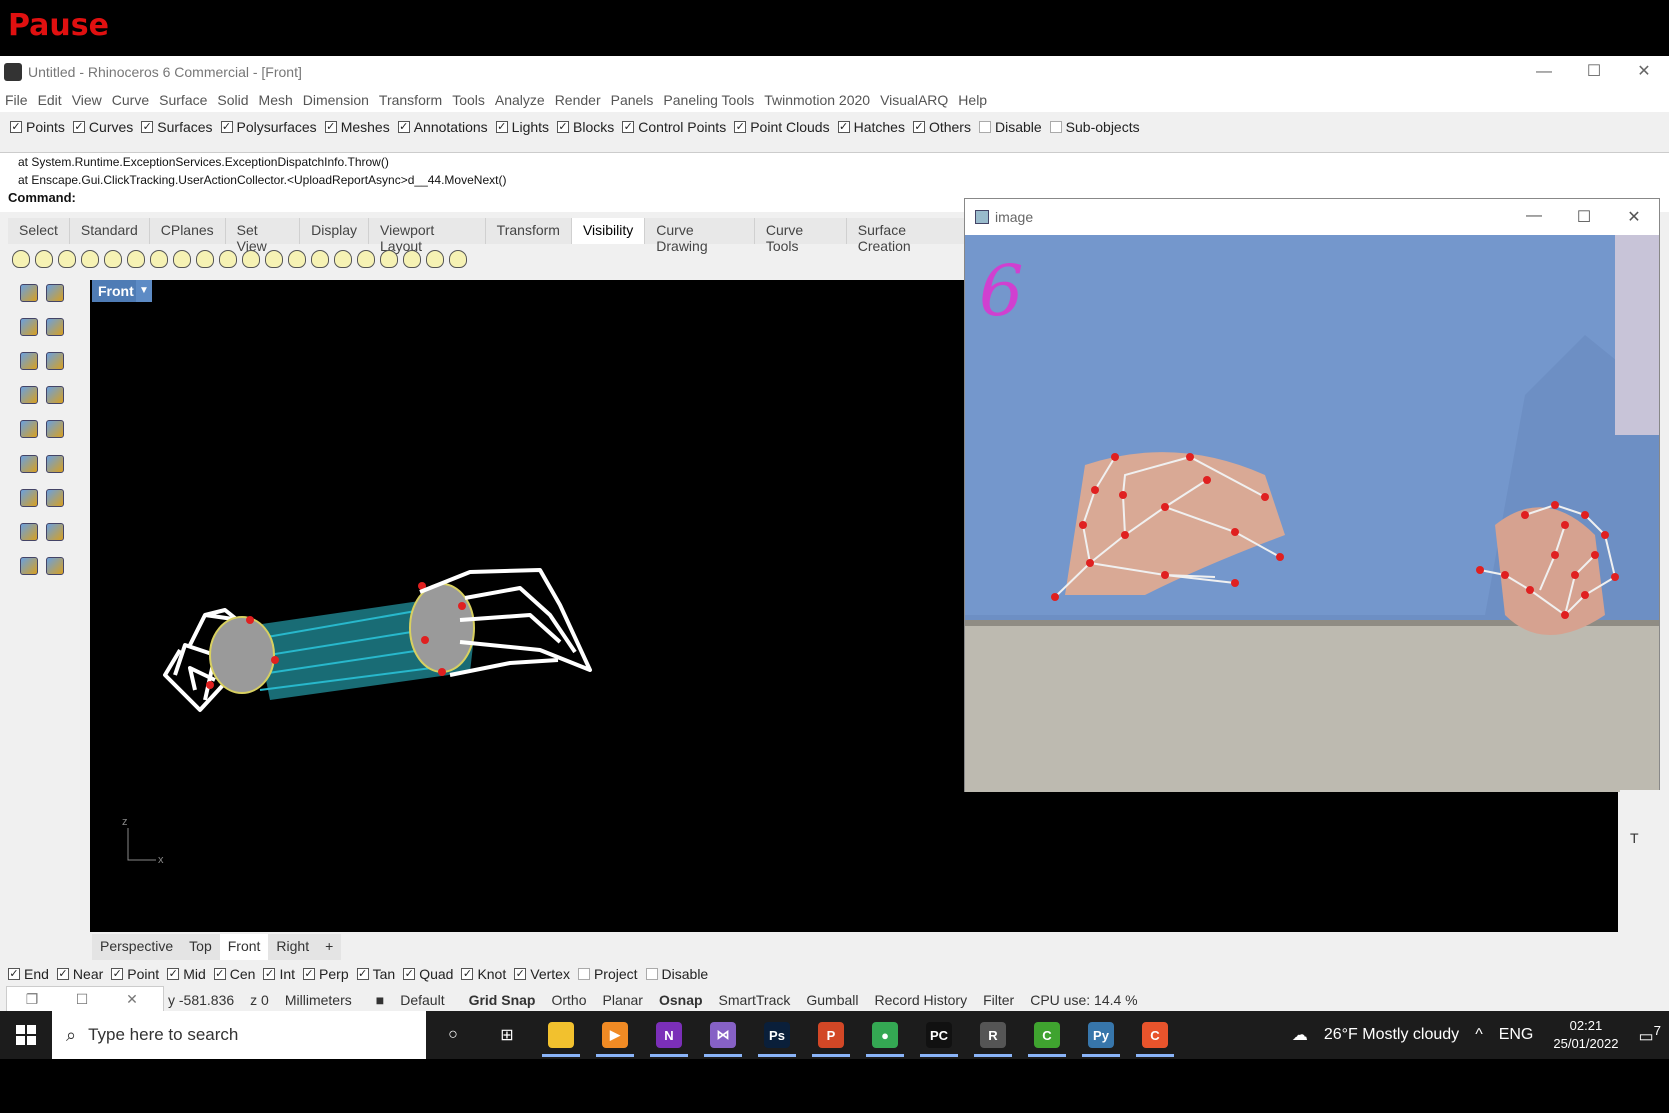 This screenshot has width=1669, height=1113. What do you see at coordinates (82, 999) in the screenshot?
I see `mini-maximize-button: ☐` at bounding box center [82, 999].